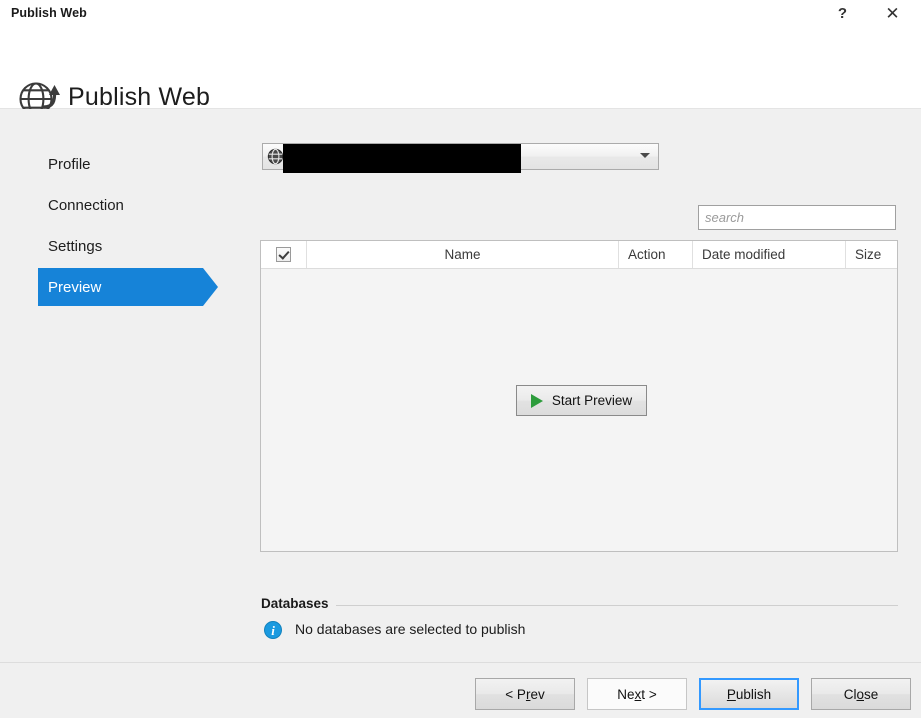  I want to click on publish-button-label: Publish, so click(749, 694).